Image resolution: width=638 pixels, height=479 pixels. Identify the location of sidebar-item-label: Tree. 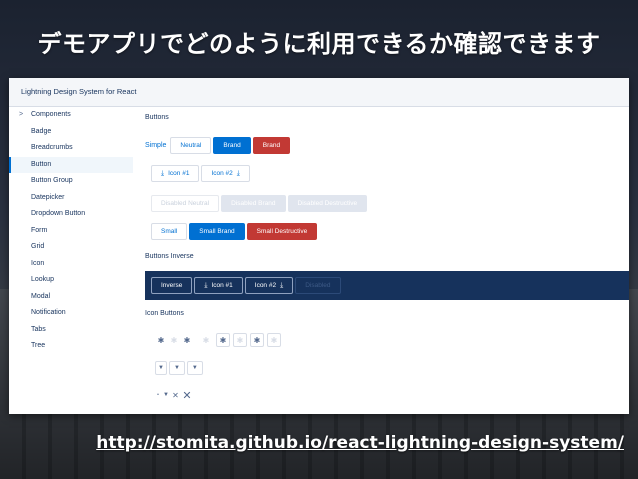
(38, 345).